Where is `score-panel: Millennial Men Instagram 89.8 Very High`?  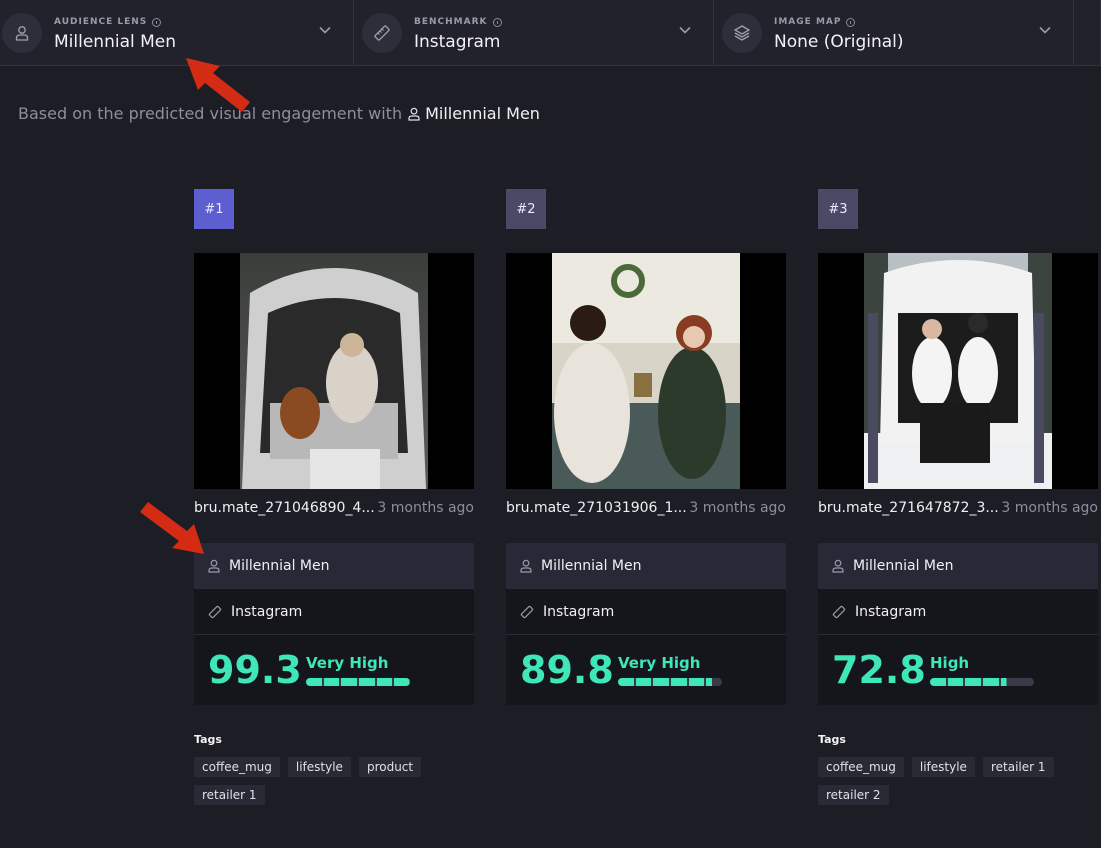
score-panel: Millennial Men Instagram 89.8 Very High is located at coordinates (646, 624).